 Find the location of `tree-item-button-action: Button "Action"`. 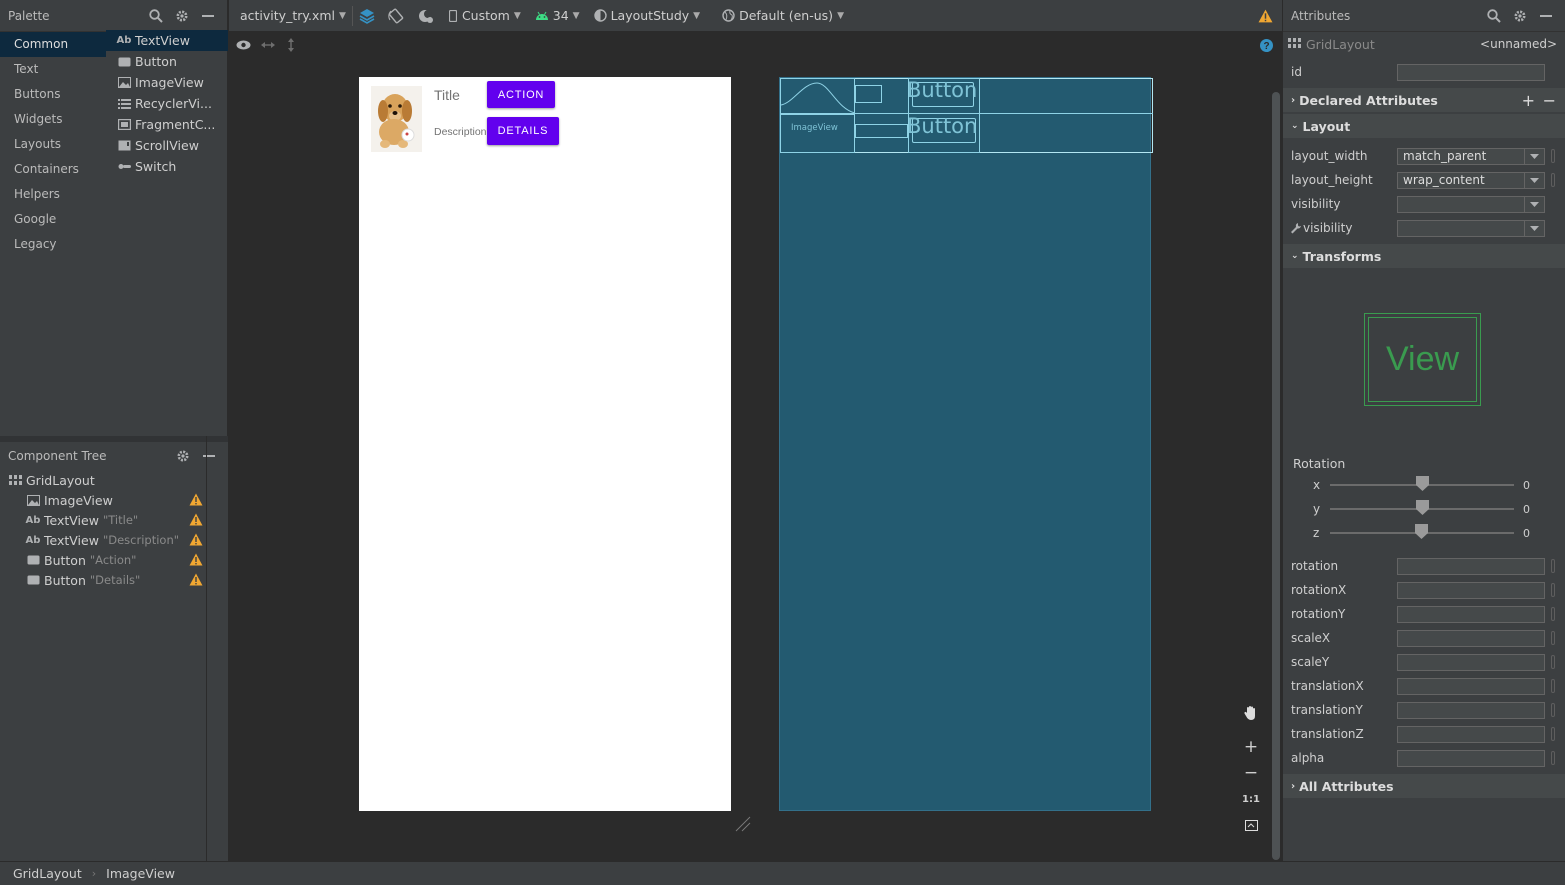

tree-item-button-action: Button "Action" is located at coordinates (114, 560).